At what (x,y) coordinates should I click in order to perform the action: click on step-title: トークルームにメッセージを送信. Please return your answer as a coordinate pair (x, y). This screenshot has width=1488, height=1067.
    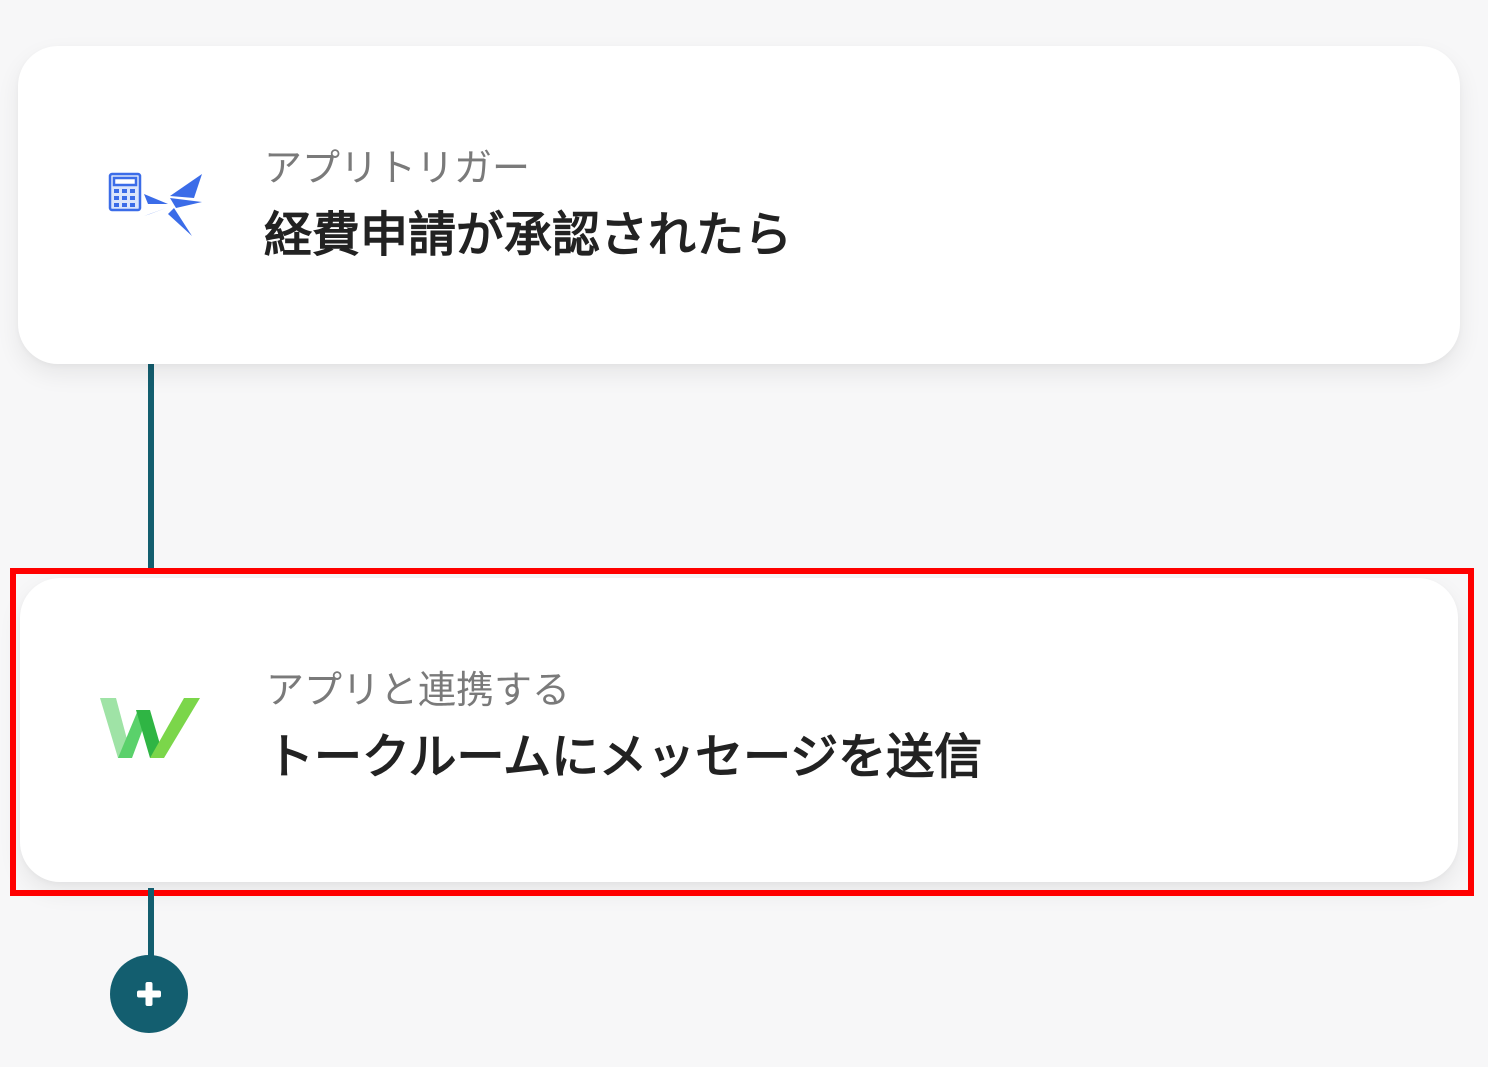
    Looking at the image, I should click on (624, 757).